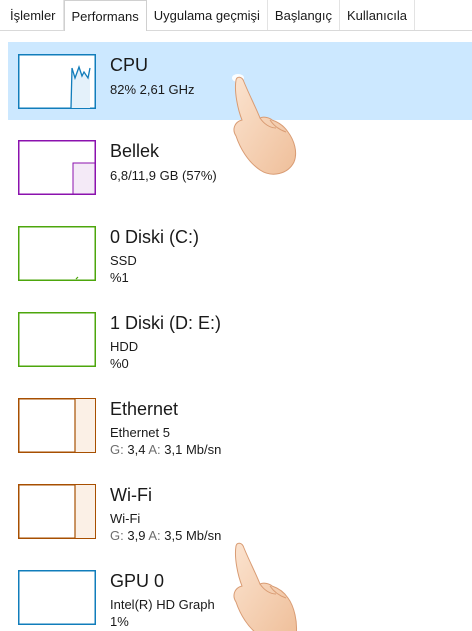  What do you see at coordinates (57, 253) in the screenshot?
I see `disk-0-graph-thumbnail` at bounding box center [57, 253].